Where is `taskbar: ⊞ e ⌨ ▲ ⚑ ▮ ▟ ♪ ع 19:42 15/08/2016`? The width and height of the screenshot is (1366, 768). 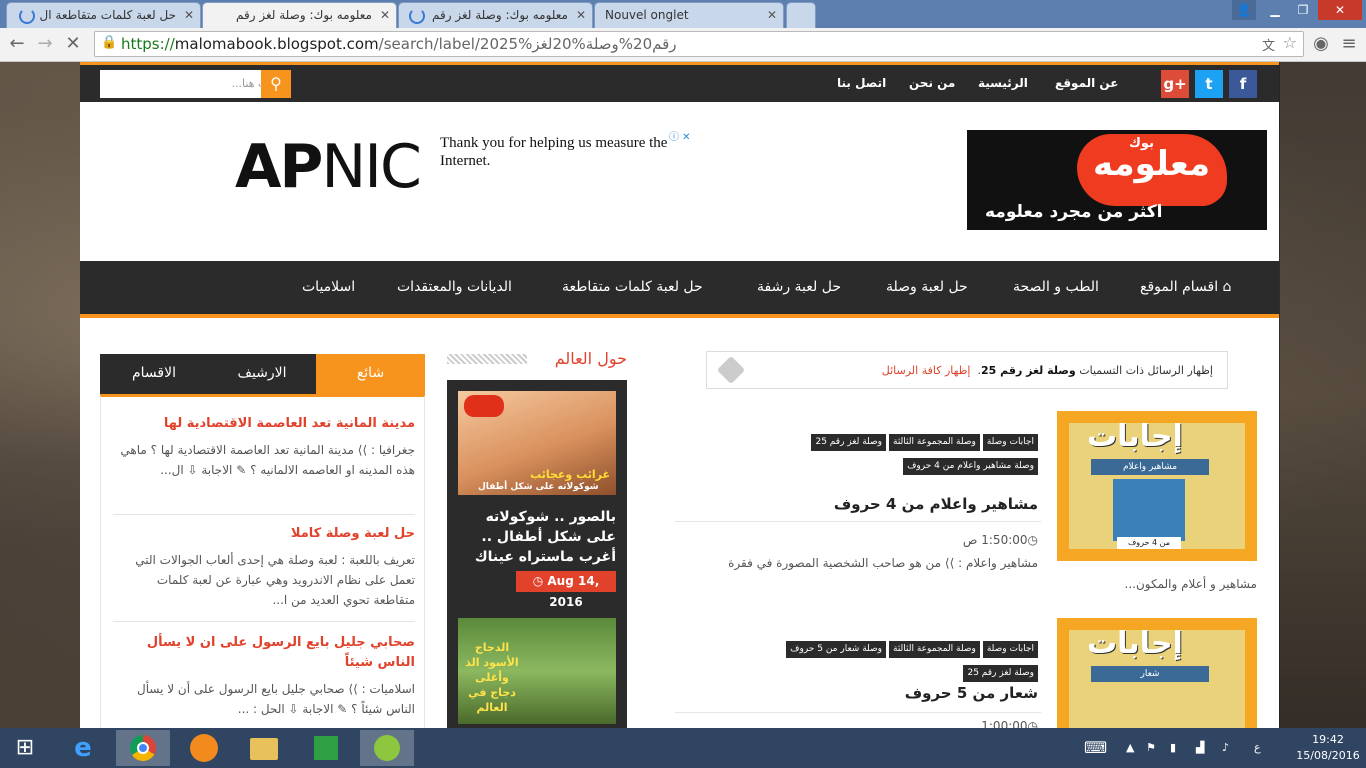
taskbar: ⊞ e ⌨ ▲ ⚑ ▮ ▟ ♪ ع 19:42 15/08/2016 is located at coordinates (683, 748).